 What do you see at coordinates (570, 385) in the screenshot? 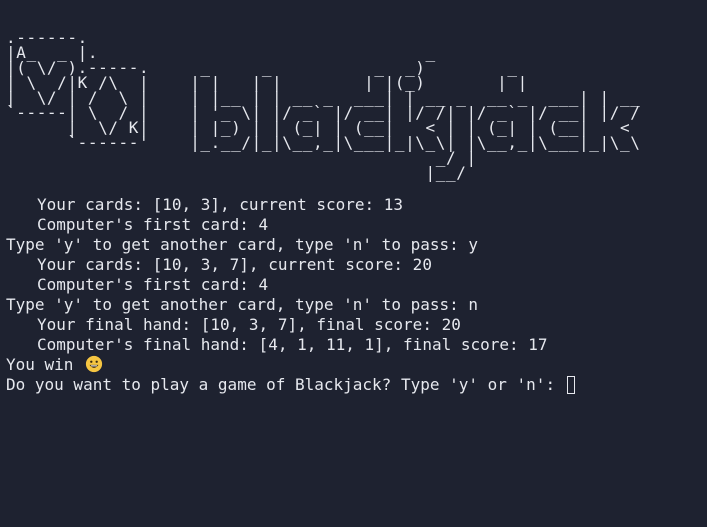
I see `text-cursor` at bounding box center [570, 385].